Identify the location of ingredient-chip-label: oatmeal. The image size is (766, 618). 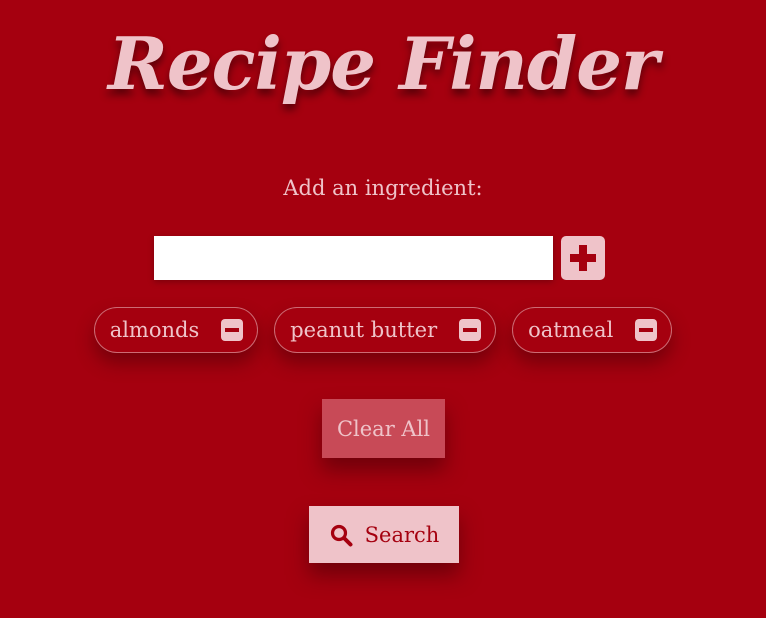
(571, 330).